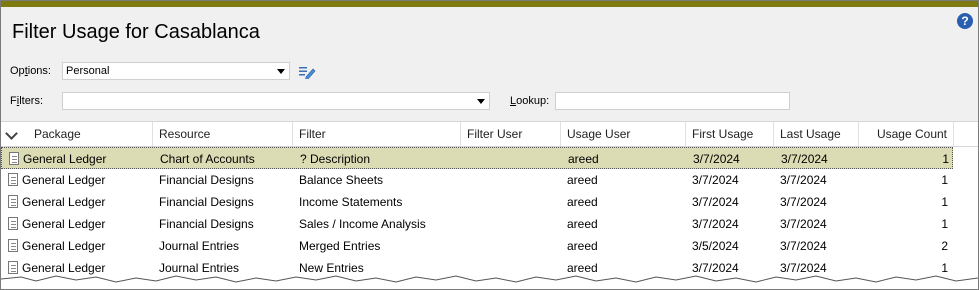  I want to click on column-header-usage-user: Usage User, so click(623, 134).